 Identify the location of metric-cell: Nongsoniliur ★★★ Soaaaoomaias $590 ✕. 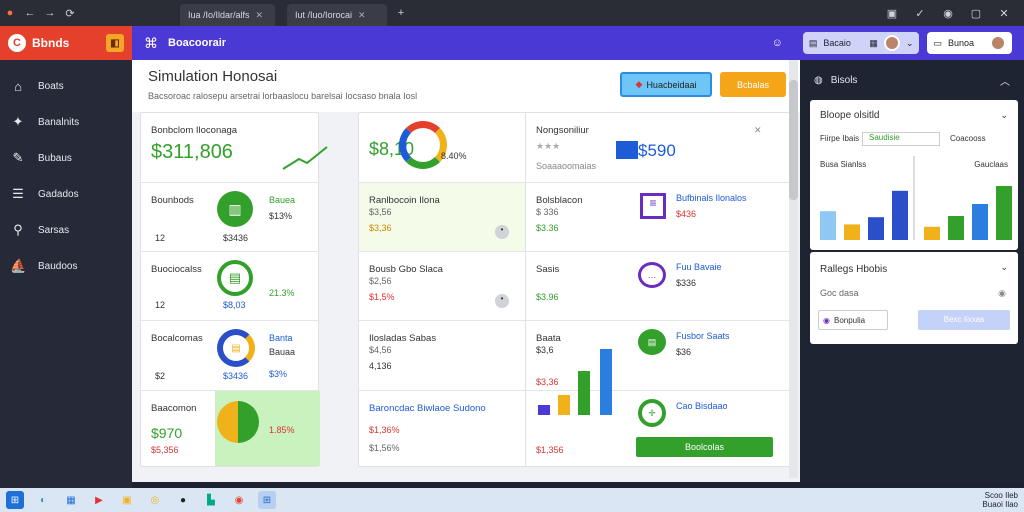
(657, 148).